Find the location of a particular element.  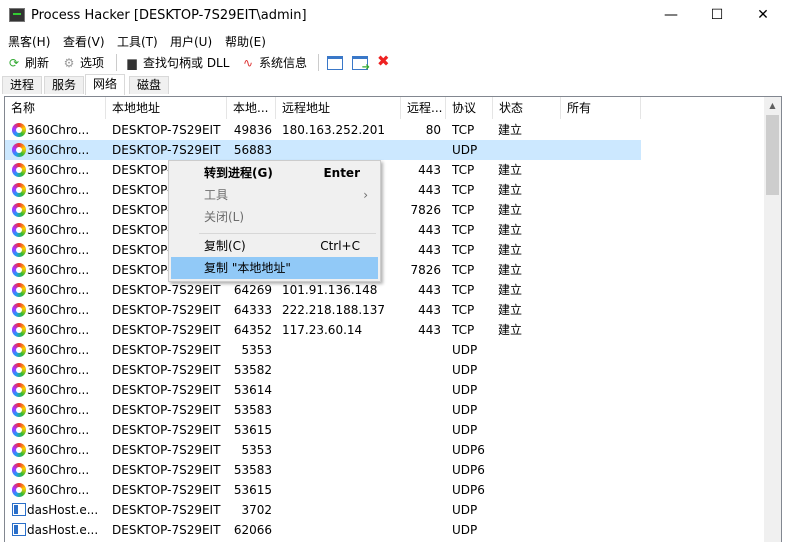

menu-item-tools: 工具 › is located at coordinates (274, 195).